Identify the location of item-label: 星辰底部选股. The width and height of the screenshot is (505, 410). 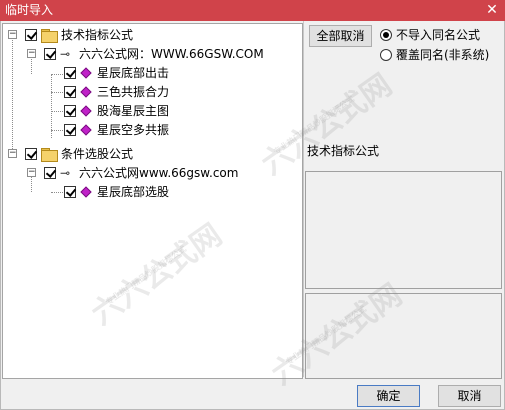
(133, 192).